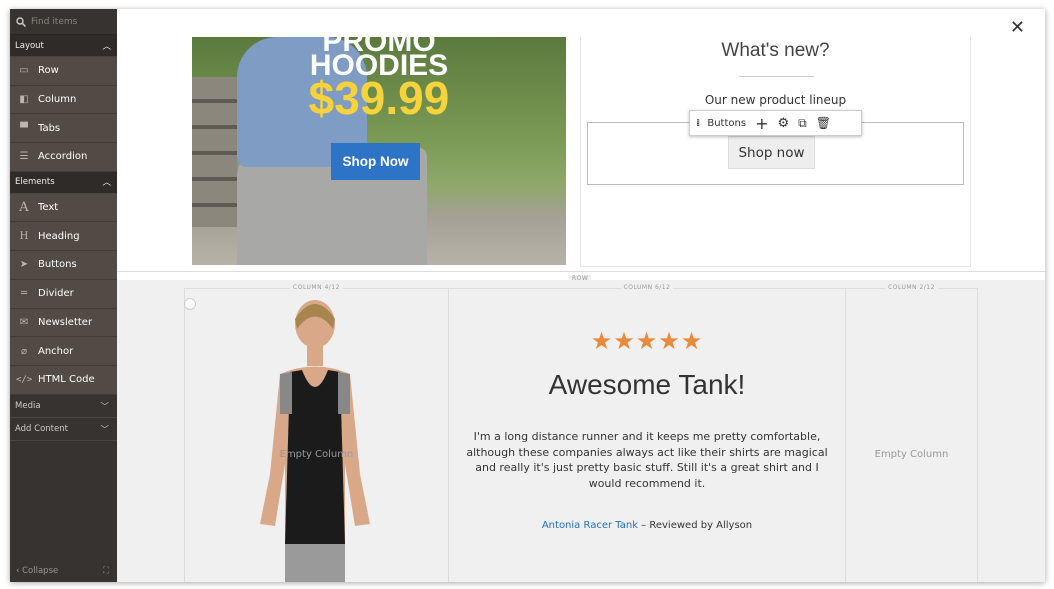 Image resolution: width=1054 pixels, height=589 pixels. Describe the element at coordinates (41, 428) in the screenshot. I see `group-label: Add Content` at that location.